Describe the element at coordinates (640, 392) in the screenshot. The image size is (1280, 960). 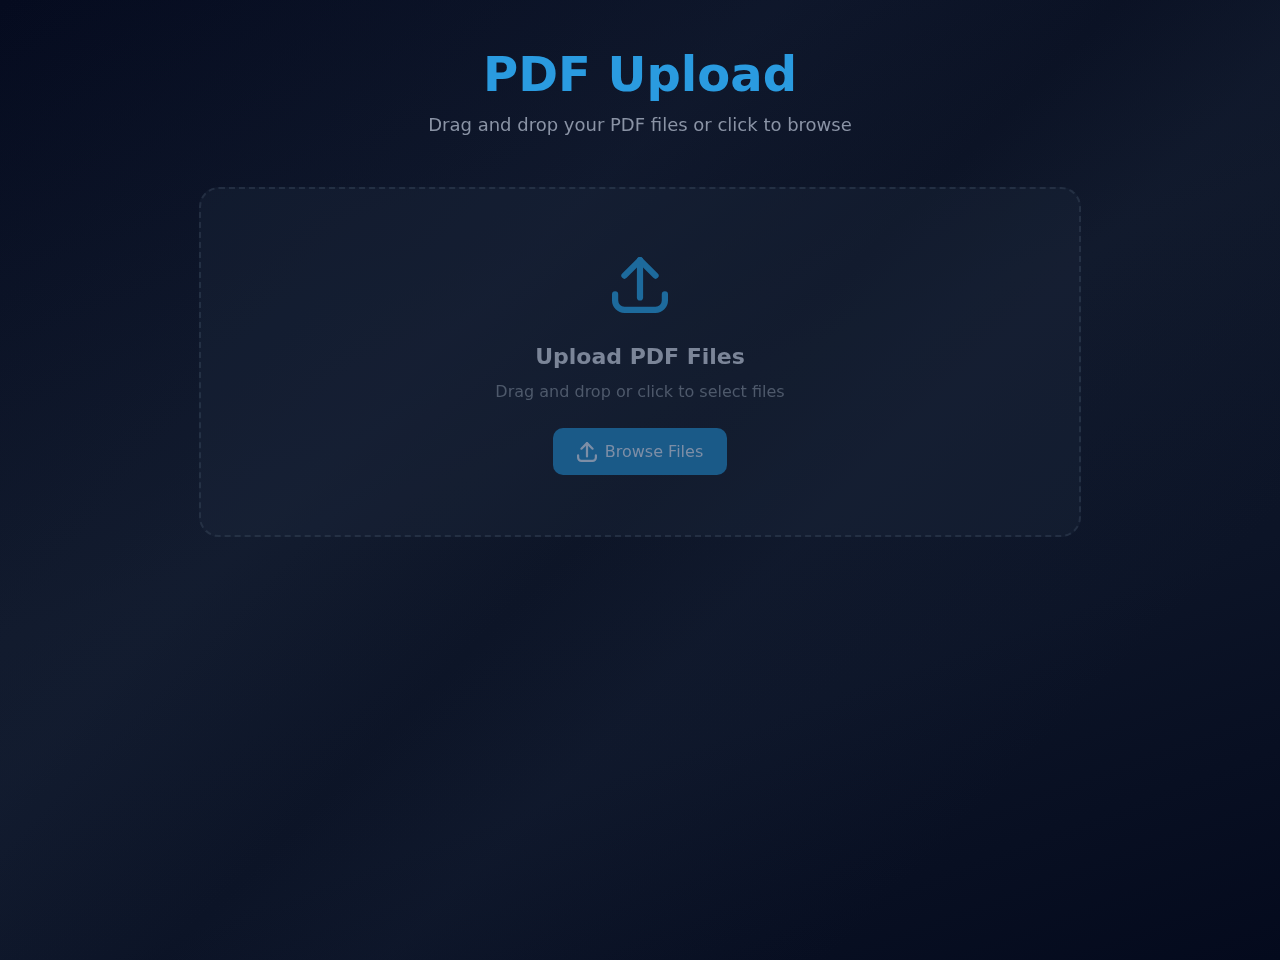
I see `drop-zone-hint: Drag and drop or click to select files` at that location.